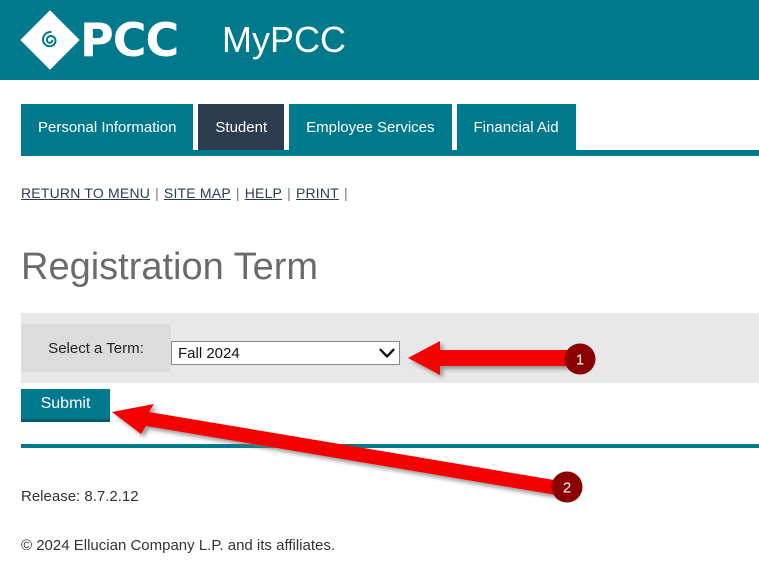 The image size is (759, 577). What do you see at coordinates (170, 267) in the screenshot?
I see `page-title: Registration Term` at bounding box center [170, 267].